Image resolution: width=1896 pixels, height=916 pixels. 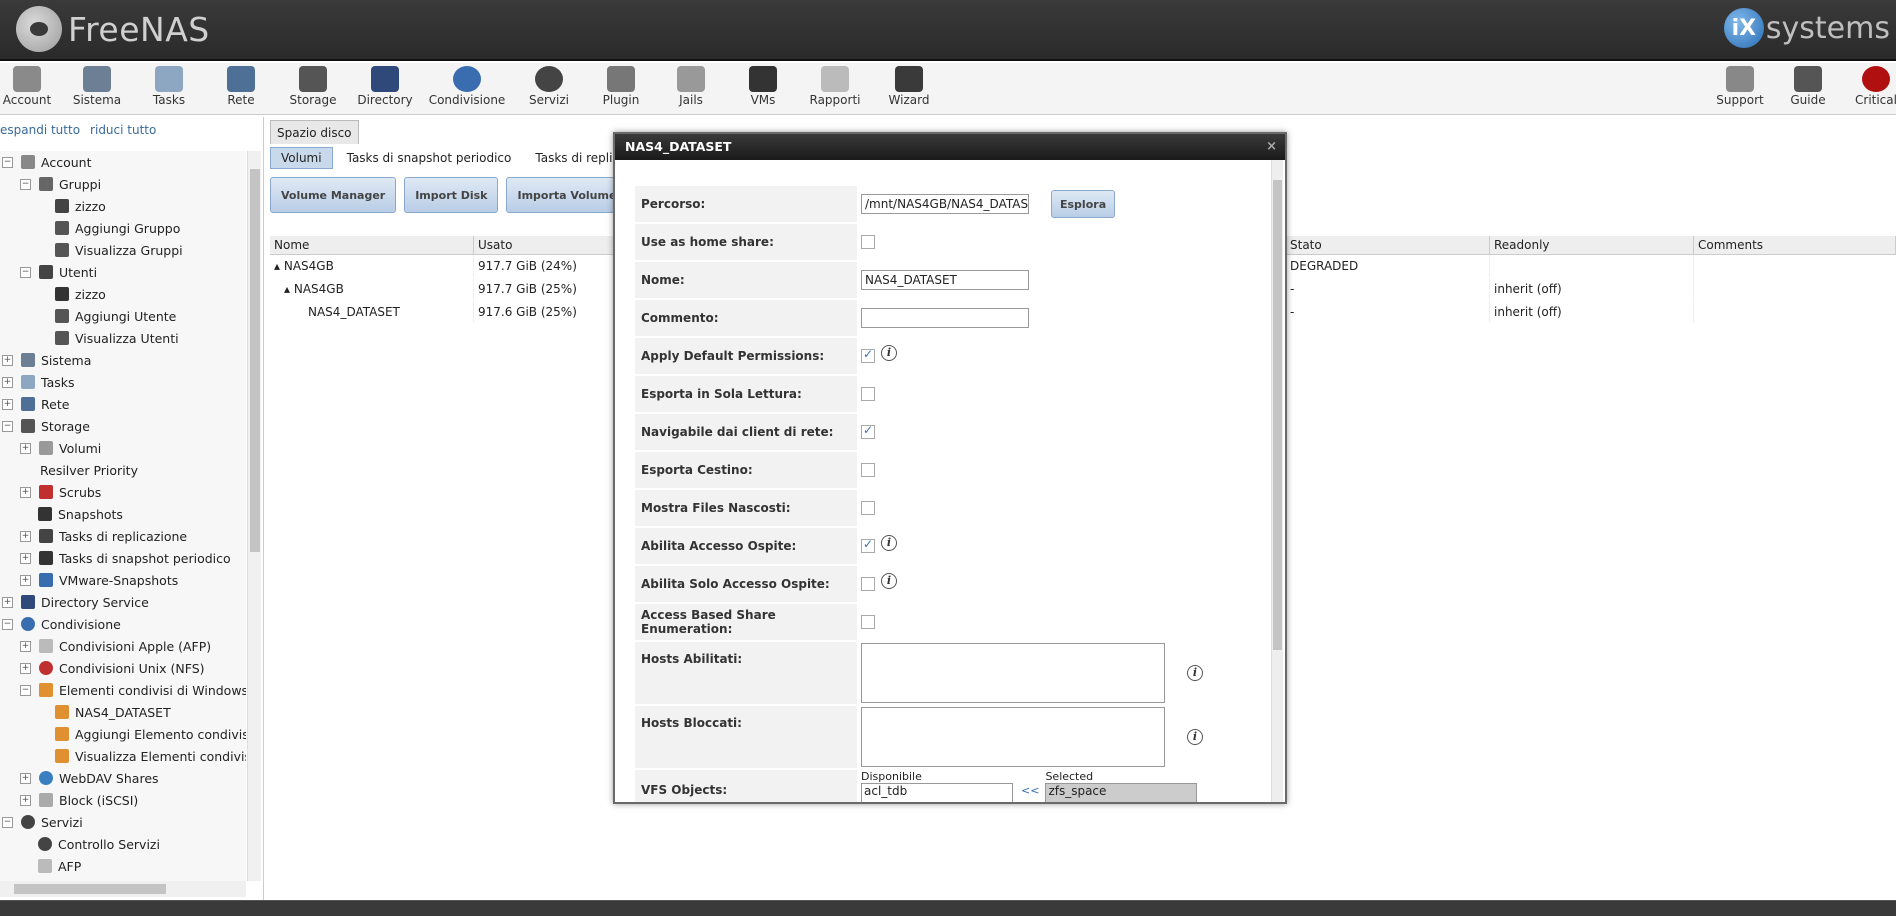 I want to click on tree-horizontal-scrollbar, so click(x=123, y=889).